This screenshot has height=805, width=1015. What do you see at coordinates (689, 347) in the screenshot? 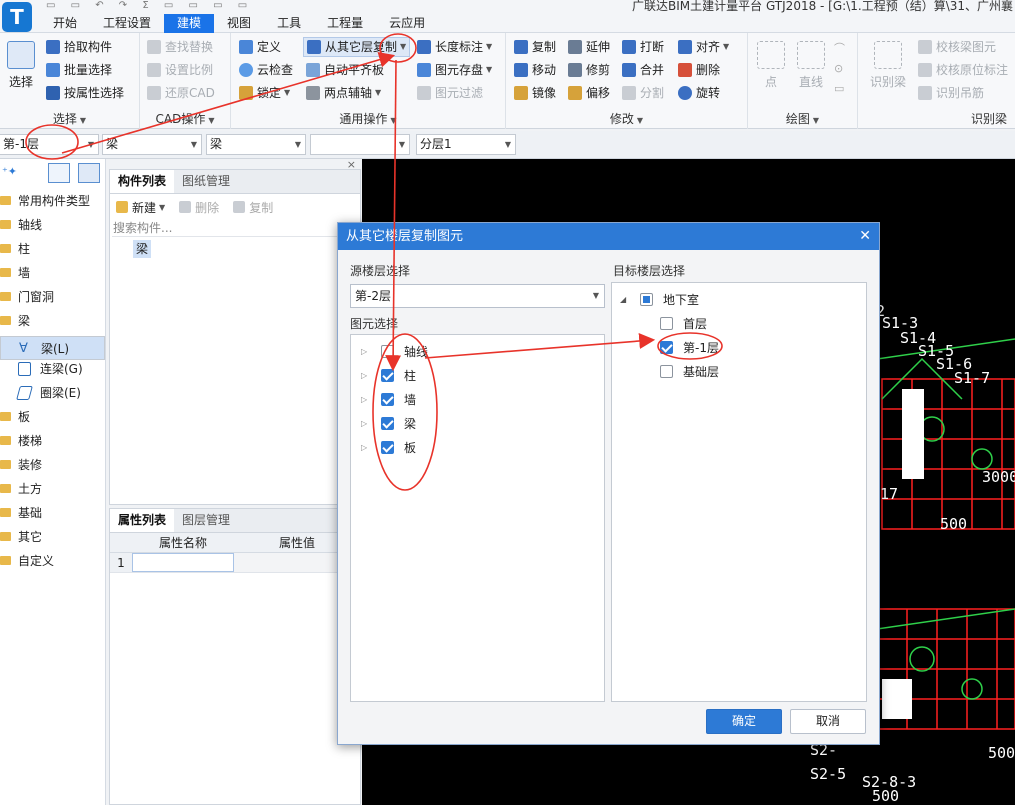
I see `target-row-floor-minus-1: 第-1层` at bounding box center [689, 347].